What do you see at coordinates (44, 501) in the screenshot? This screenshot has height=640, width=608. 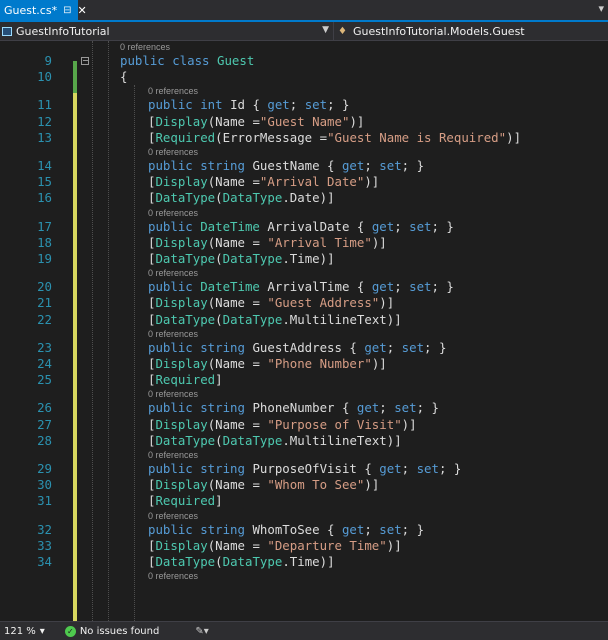 I see `line-number: 31` at bounding box center [44, 501].